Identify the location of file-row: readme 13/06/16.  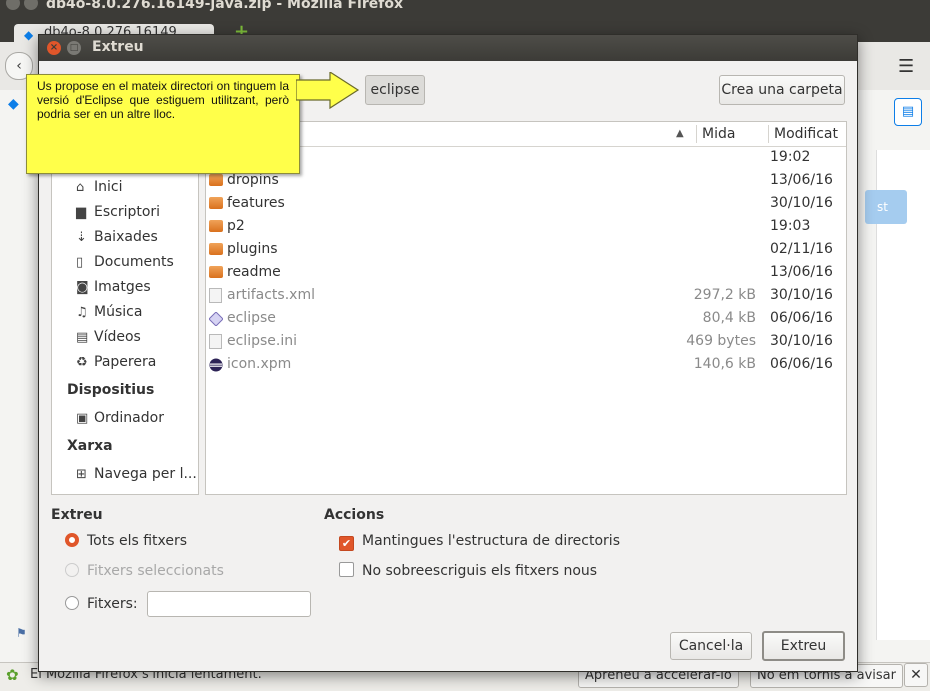
(526, 272).